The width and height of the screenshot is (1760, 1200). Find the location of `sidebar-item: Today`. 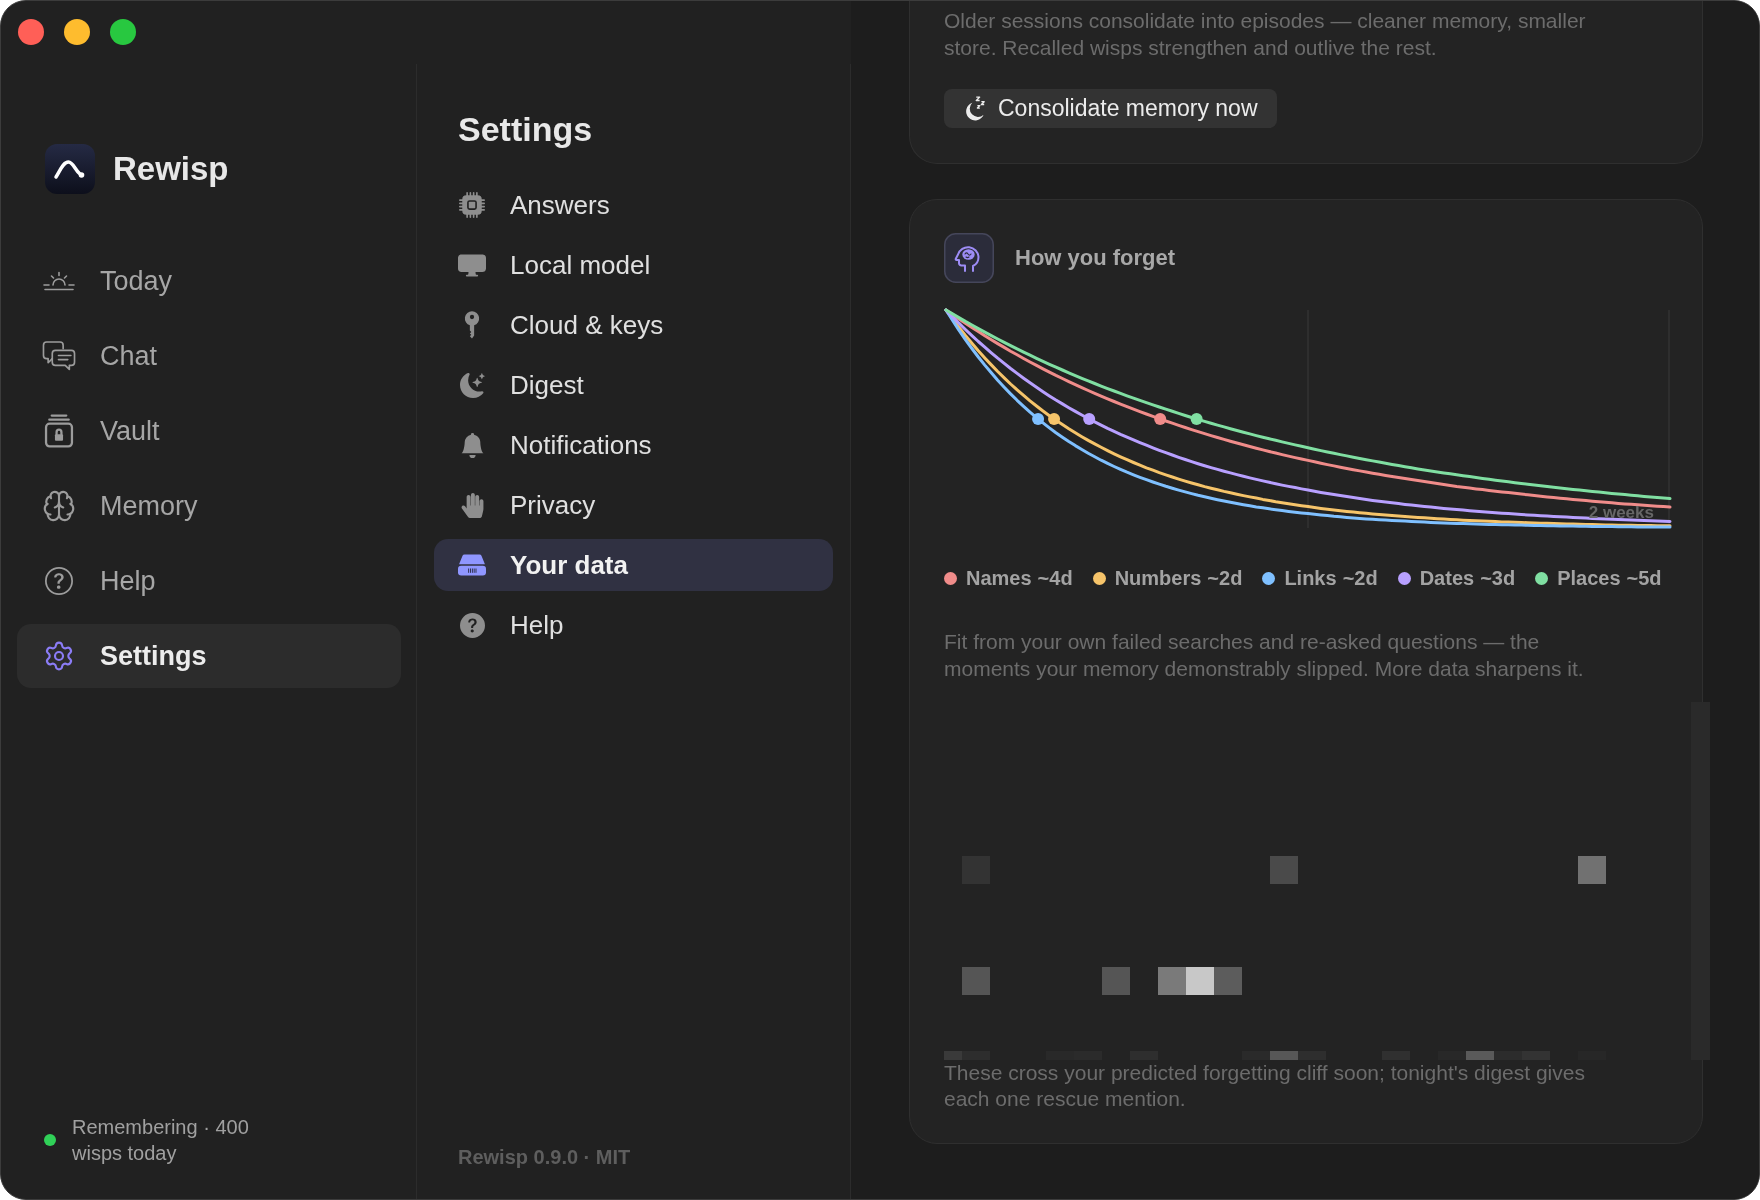

sidebar-item: Today is located at coordinates (209, 281).